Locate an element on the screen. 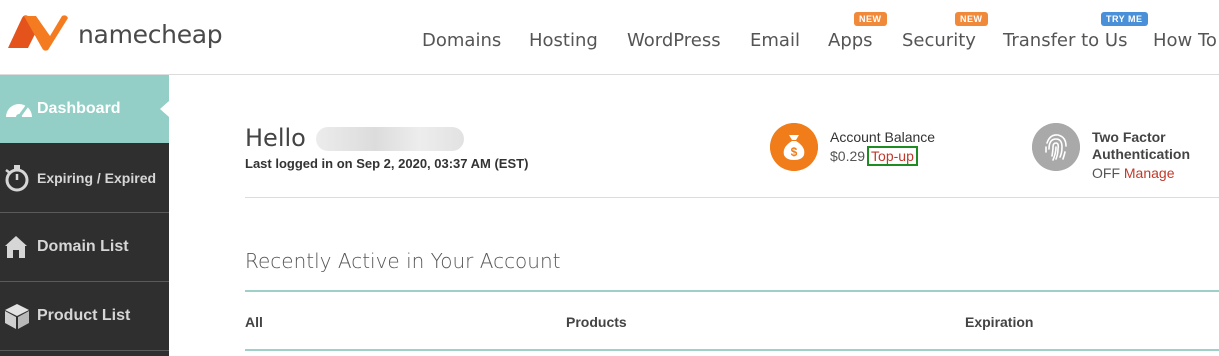 The width and height of the screenshot is (1219, 356). nav-label: Hosting is located at coordinates (563, 40).